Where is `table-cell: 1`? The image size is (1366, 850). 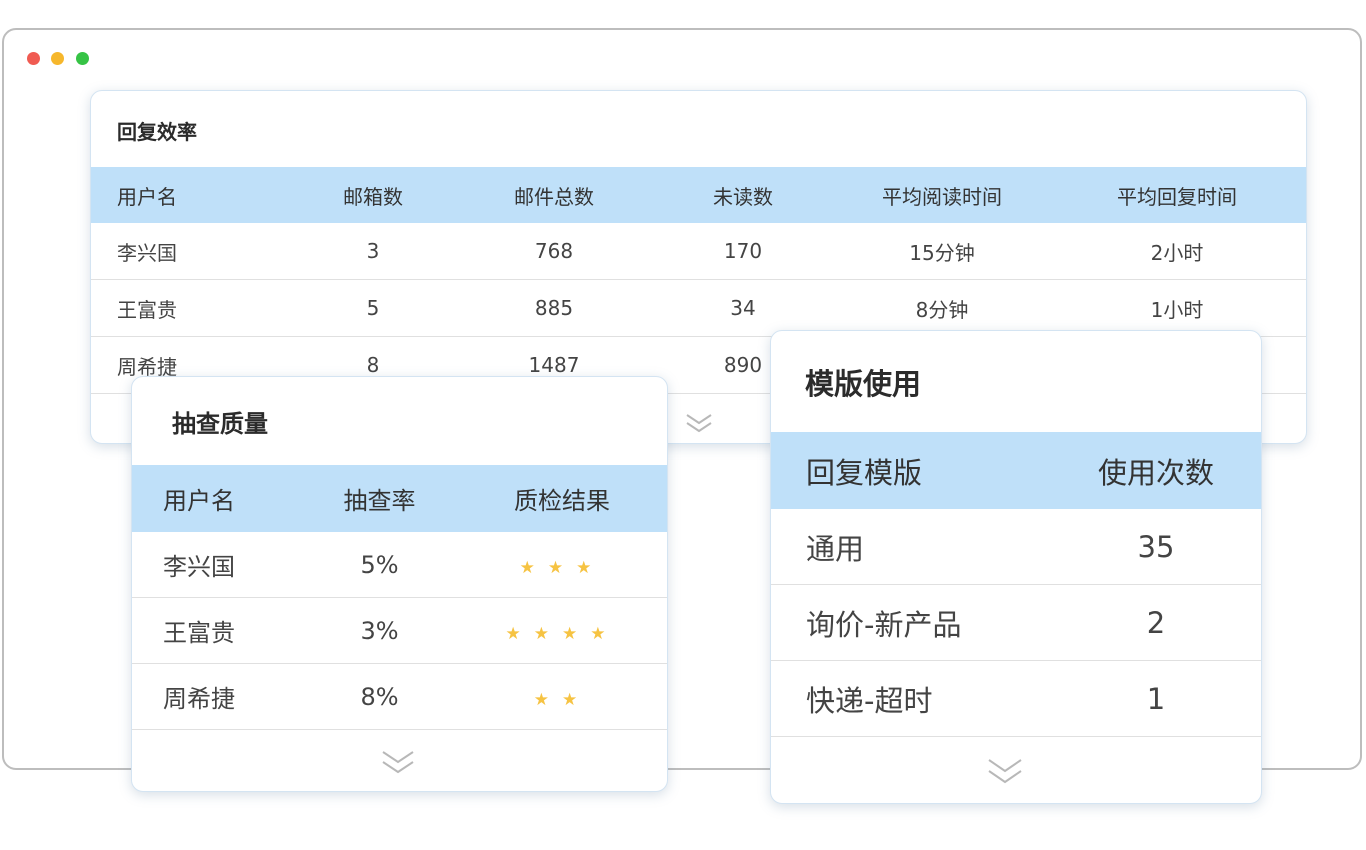
table-cell: 1 is located at coordinates (1156, 698).